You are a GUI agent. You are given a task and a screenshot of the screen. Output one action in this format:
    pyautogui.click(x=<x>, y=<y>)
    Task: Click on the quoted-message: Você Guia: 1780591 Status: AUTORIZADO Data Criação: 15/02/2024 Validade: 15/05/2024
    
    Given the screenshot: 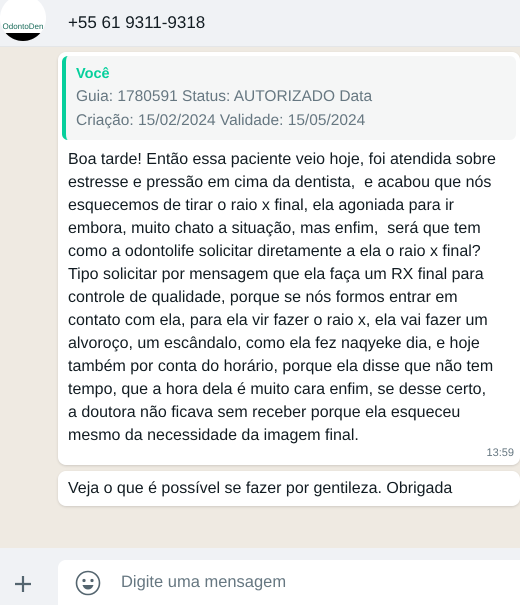 What is the action you would take?
    pyautogui.click(x=289, y=98)
    